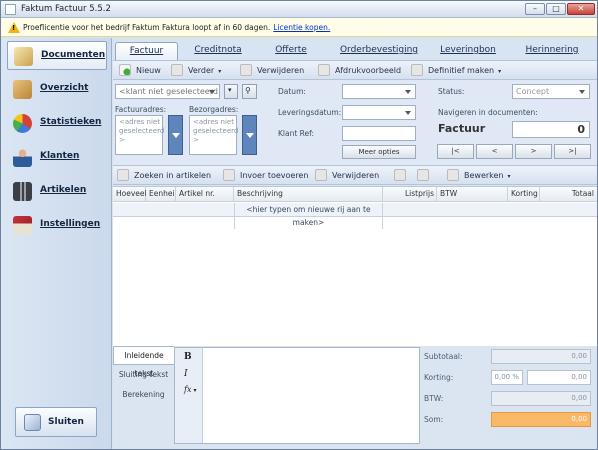  What do you see at coordinates (130, 194) in the screenshot?
I see `column-header: Hoeveel` at bounding box center [130, 194].